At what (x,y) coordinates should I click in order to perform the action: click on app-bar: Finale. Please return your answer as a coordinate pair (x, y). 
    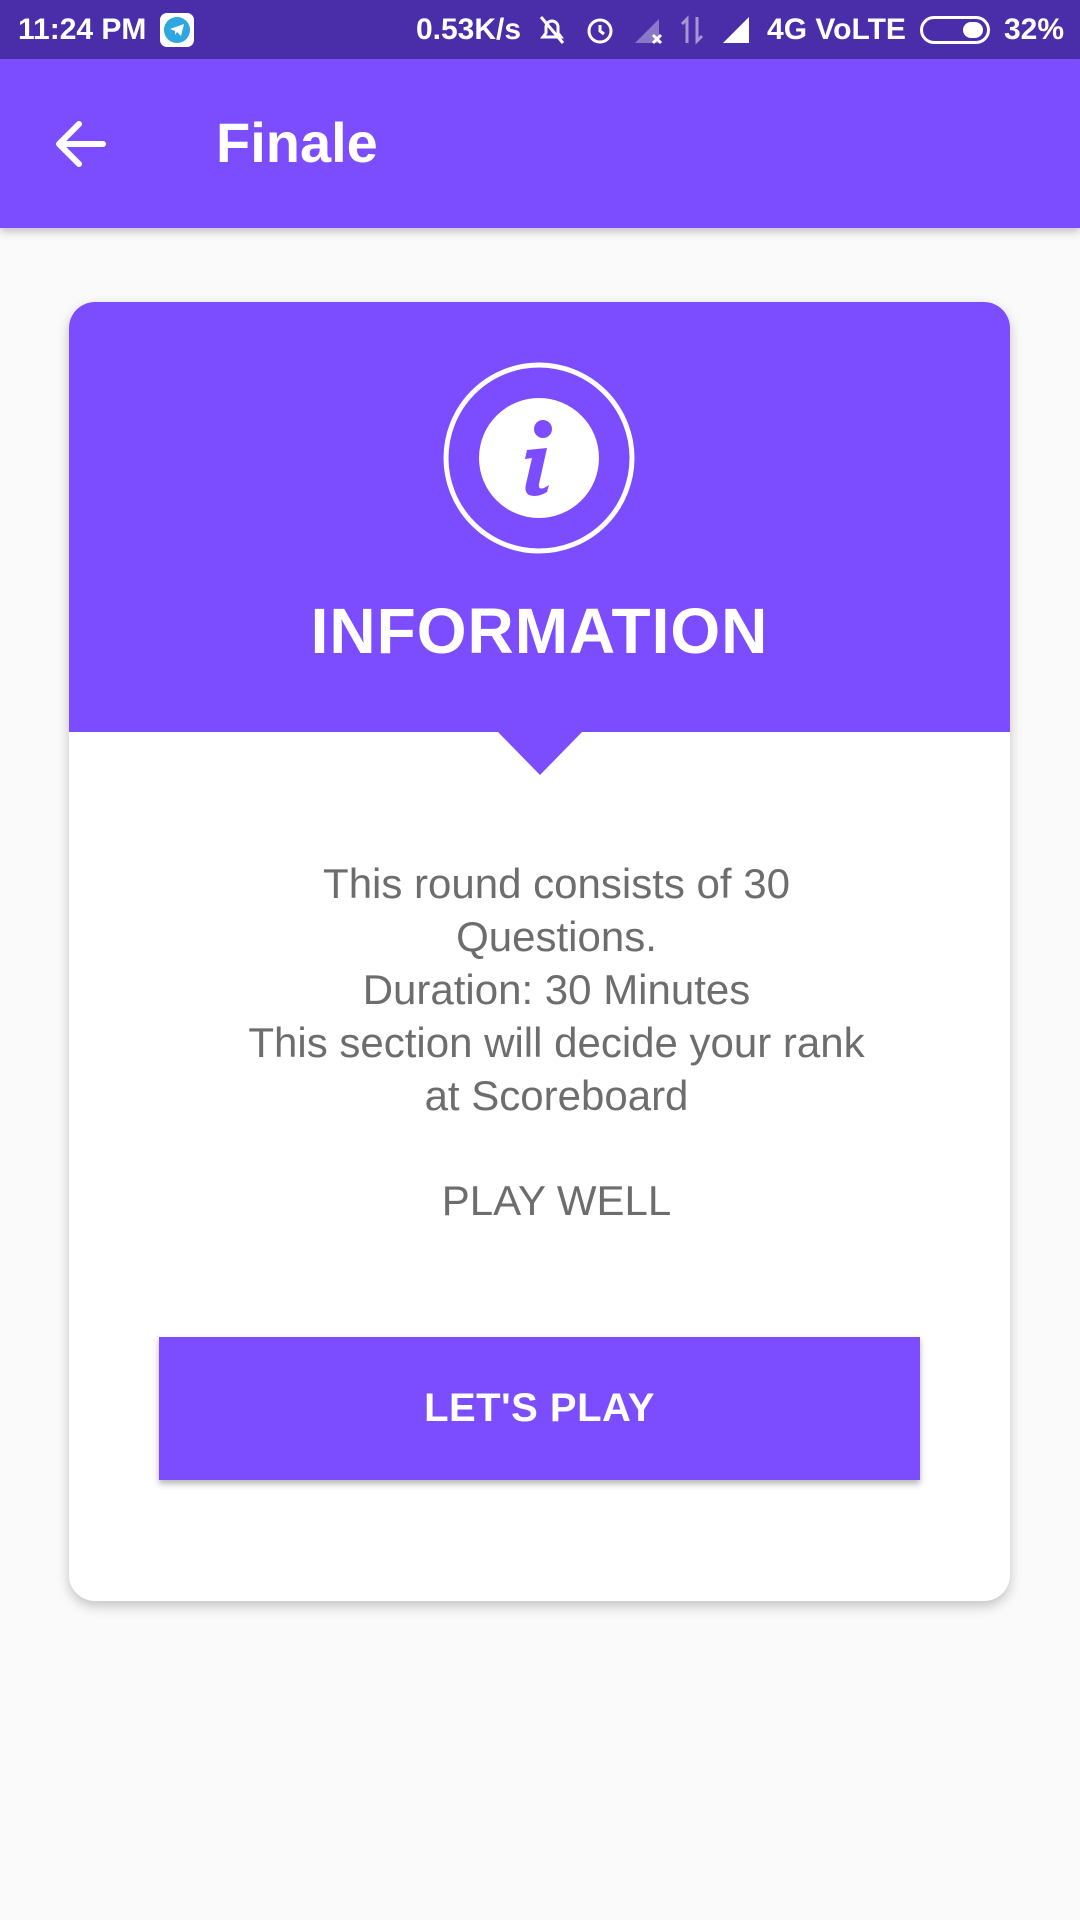
    Looking at the image, I should click on (540, 143).